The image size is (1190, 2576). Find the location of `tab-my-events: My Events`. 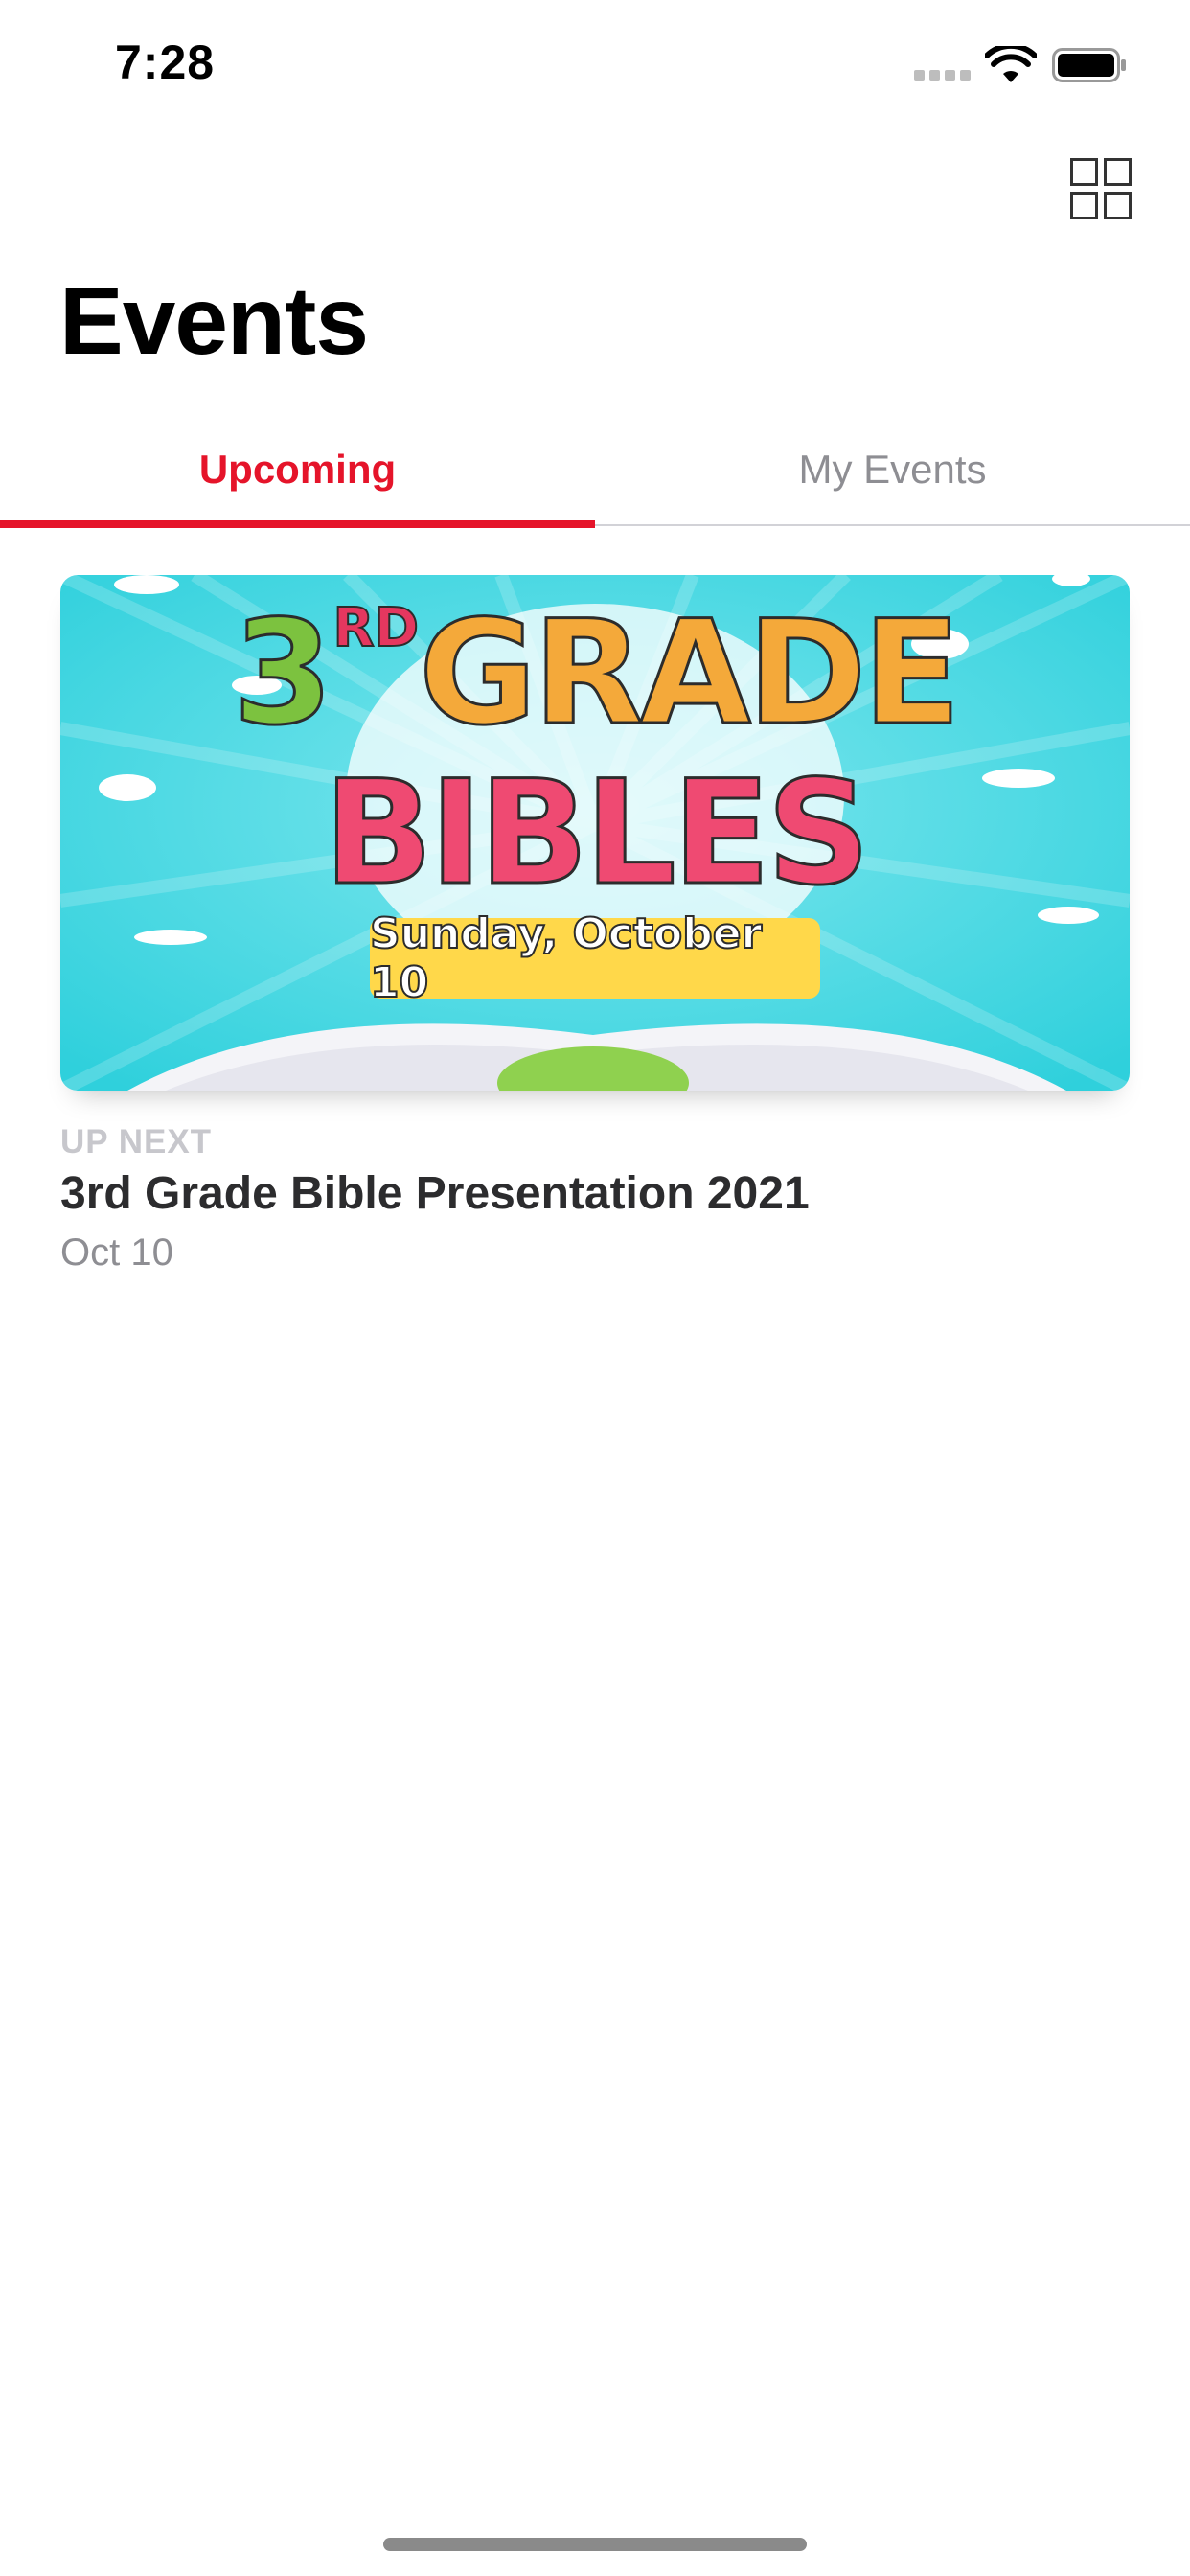

tab-my-events: My Events is located at coordinates (893, 469).